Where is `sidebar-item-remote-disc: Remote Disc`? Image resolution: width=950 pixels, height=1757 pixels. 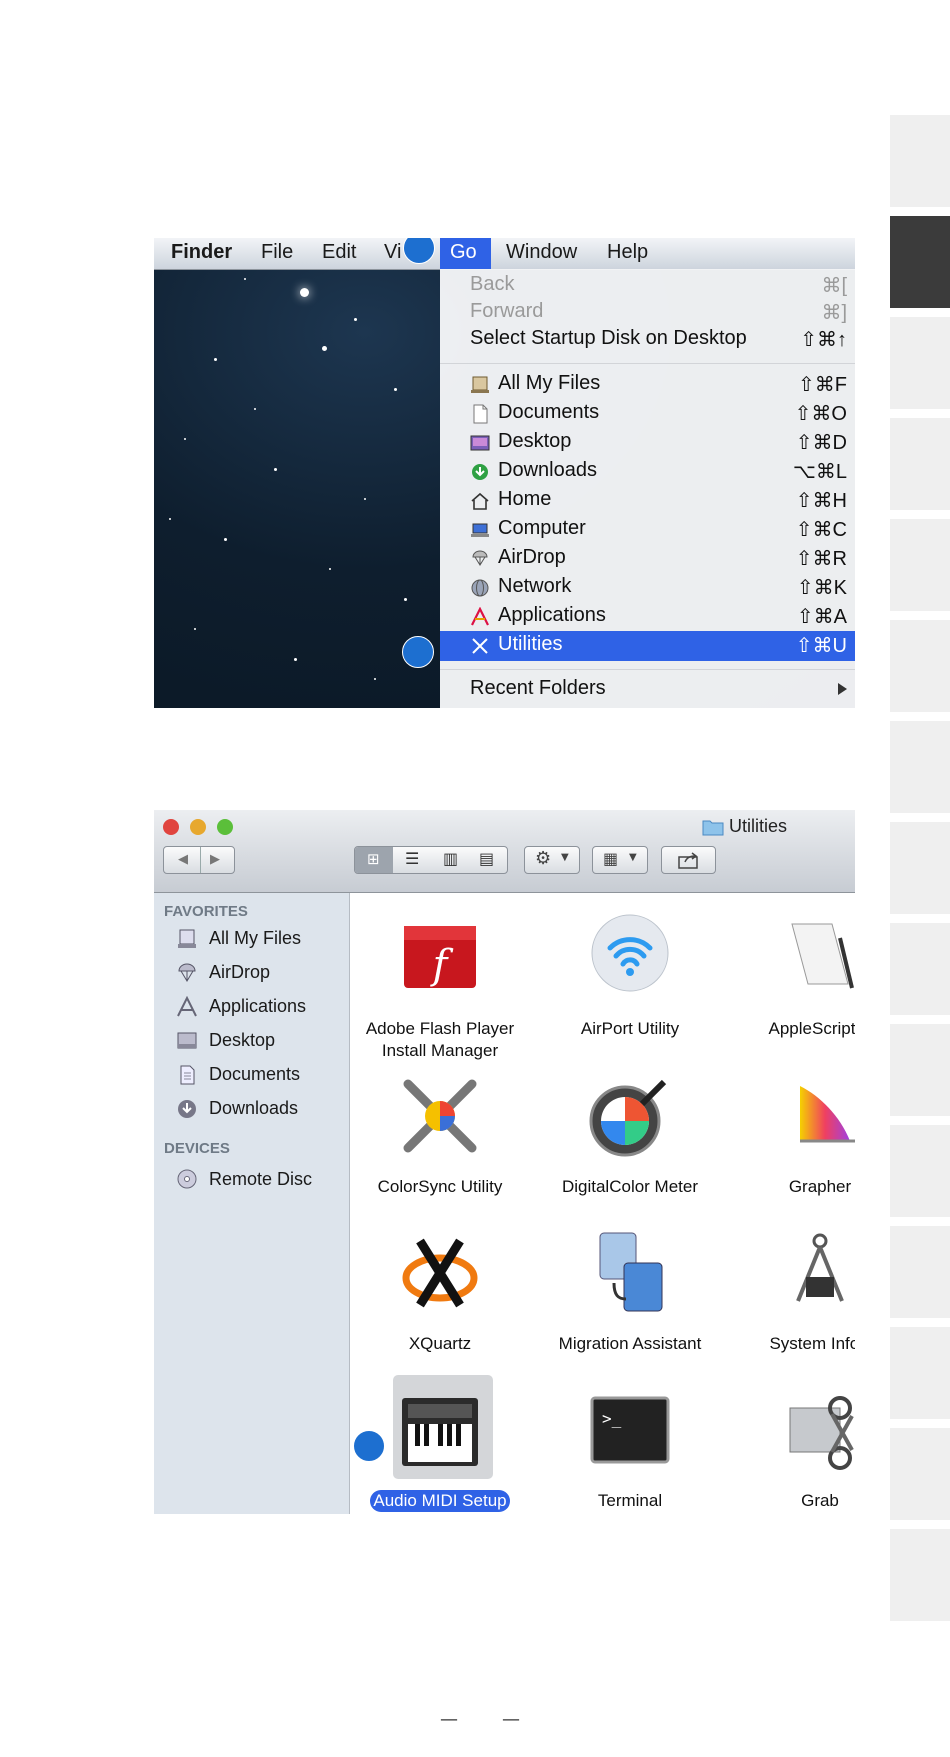
sidebar-item-remote-disc: Remote Disc is located at coordinates (260, 1179).